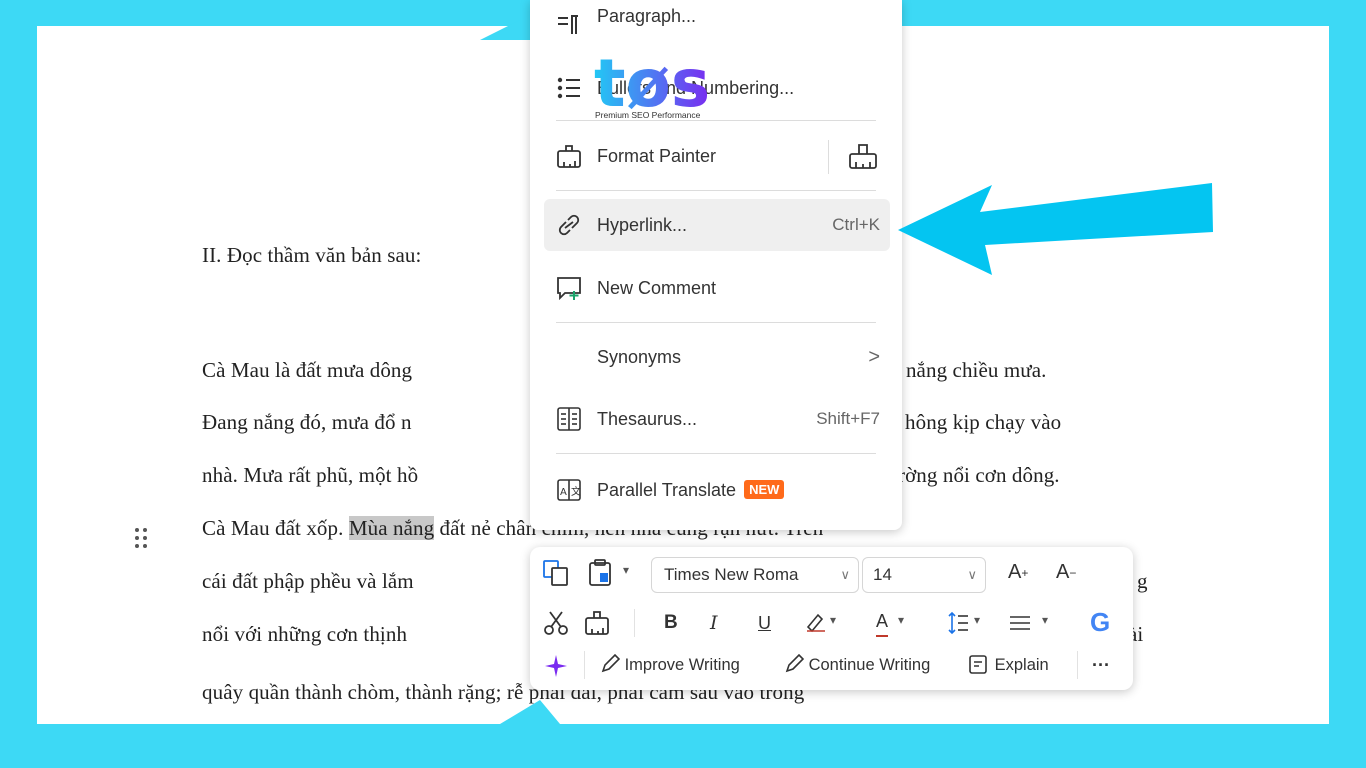  I want to click on more-options-icon: ···, so click(1101, 665).